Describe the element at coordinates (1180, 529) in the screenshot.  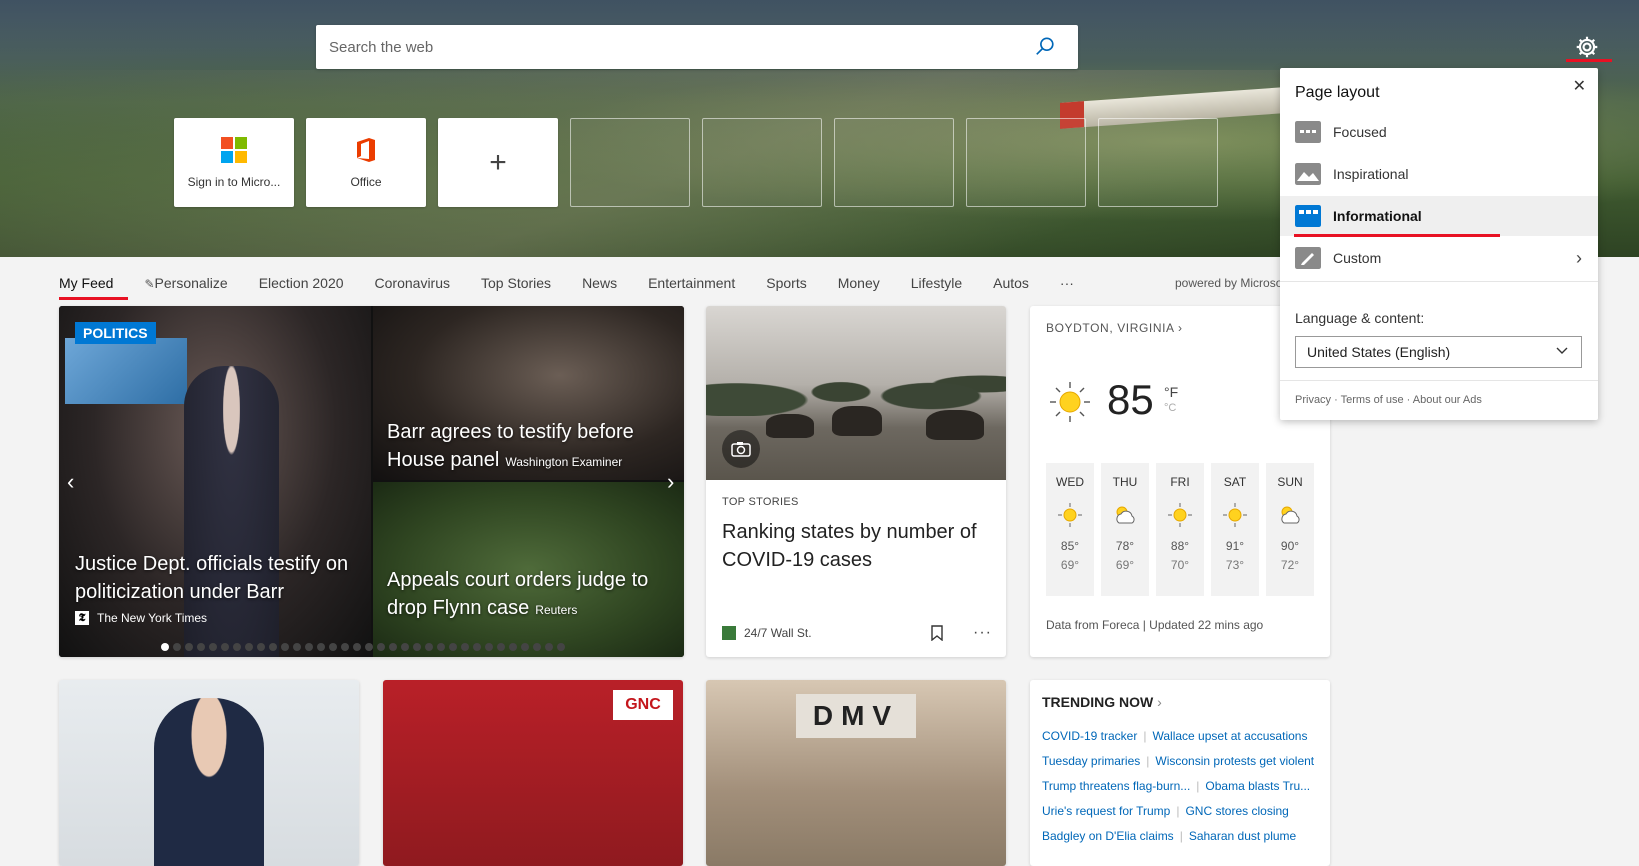
I see `forecast-day: FRI 88° 70°` at that location.